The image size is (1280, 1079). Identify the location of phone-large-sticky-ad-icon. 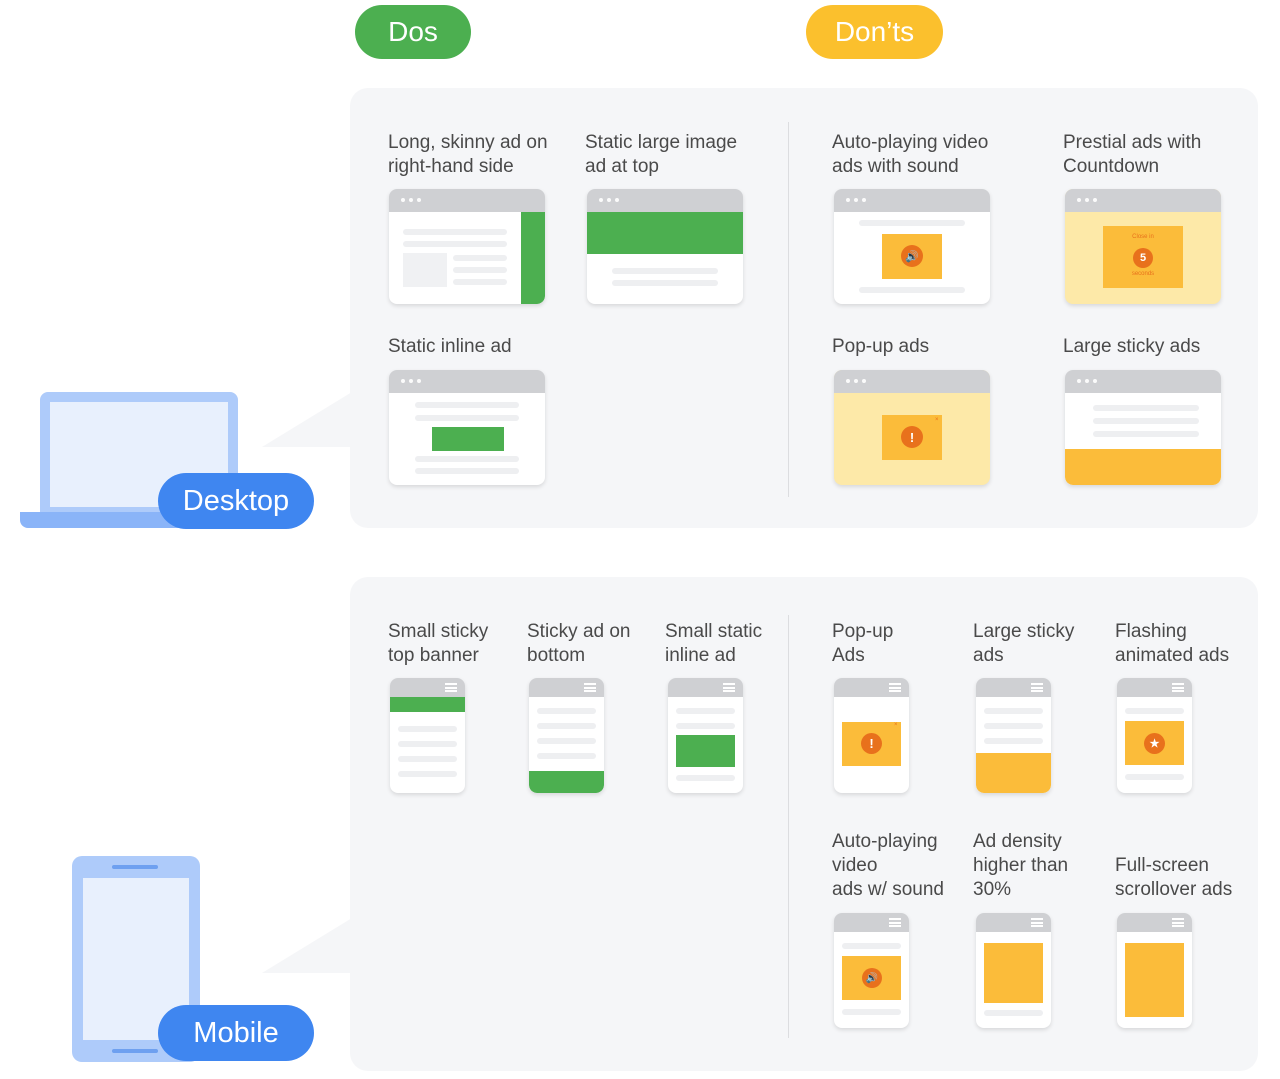
(1013, 735).